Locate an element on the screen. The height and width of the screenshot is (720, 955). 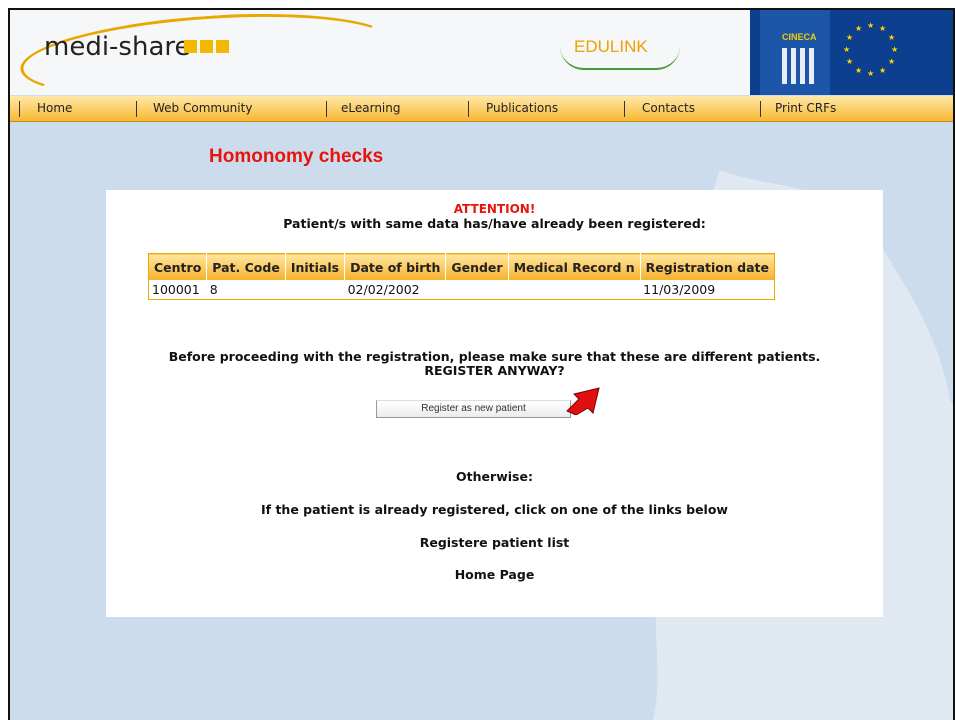
nav-web-community: Web Community is located at coordinates (202, 108).